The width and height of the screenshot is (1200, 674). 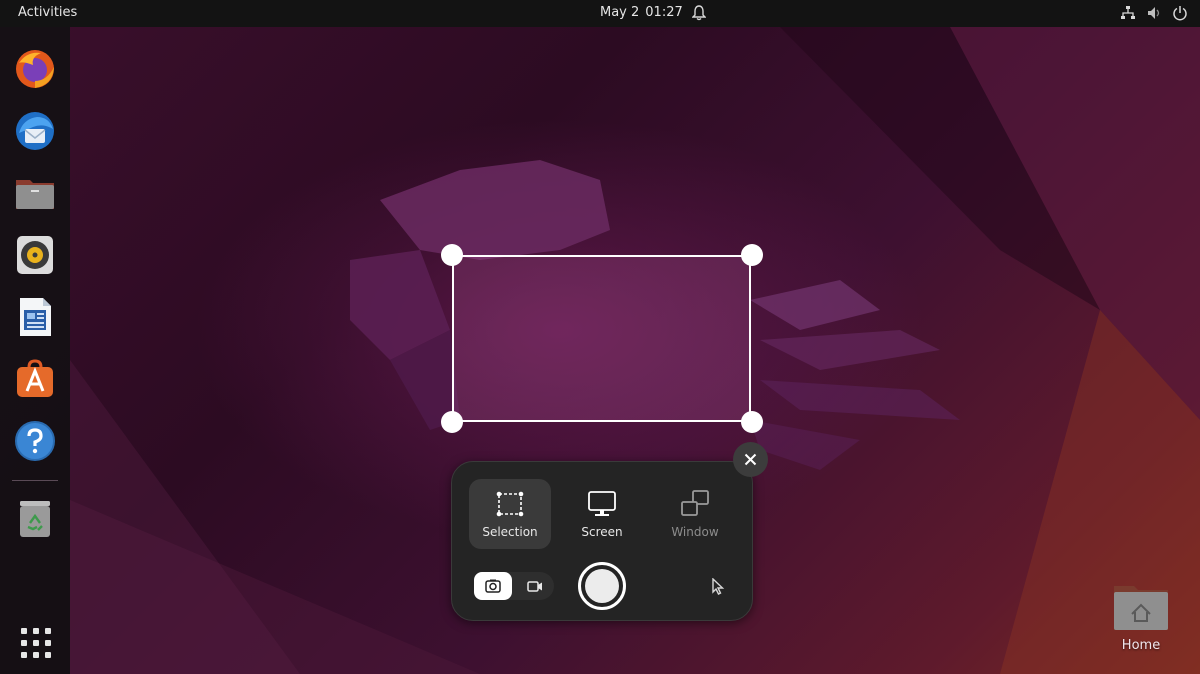 What do you see at coordinates (644, 12) in the screenshot?
I see `clock-button: May 2 01:27` at bounding box center [644, 12].